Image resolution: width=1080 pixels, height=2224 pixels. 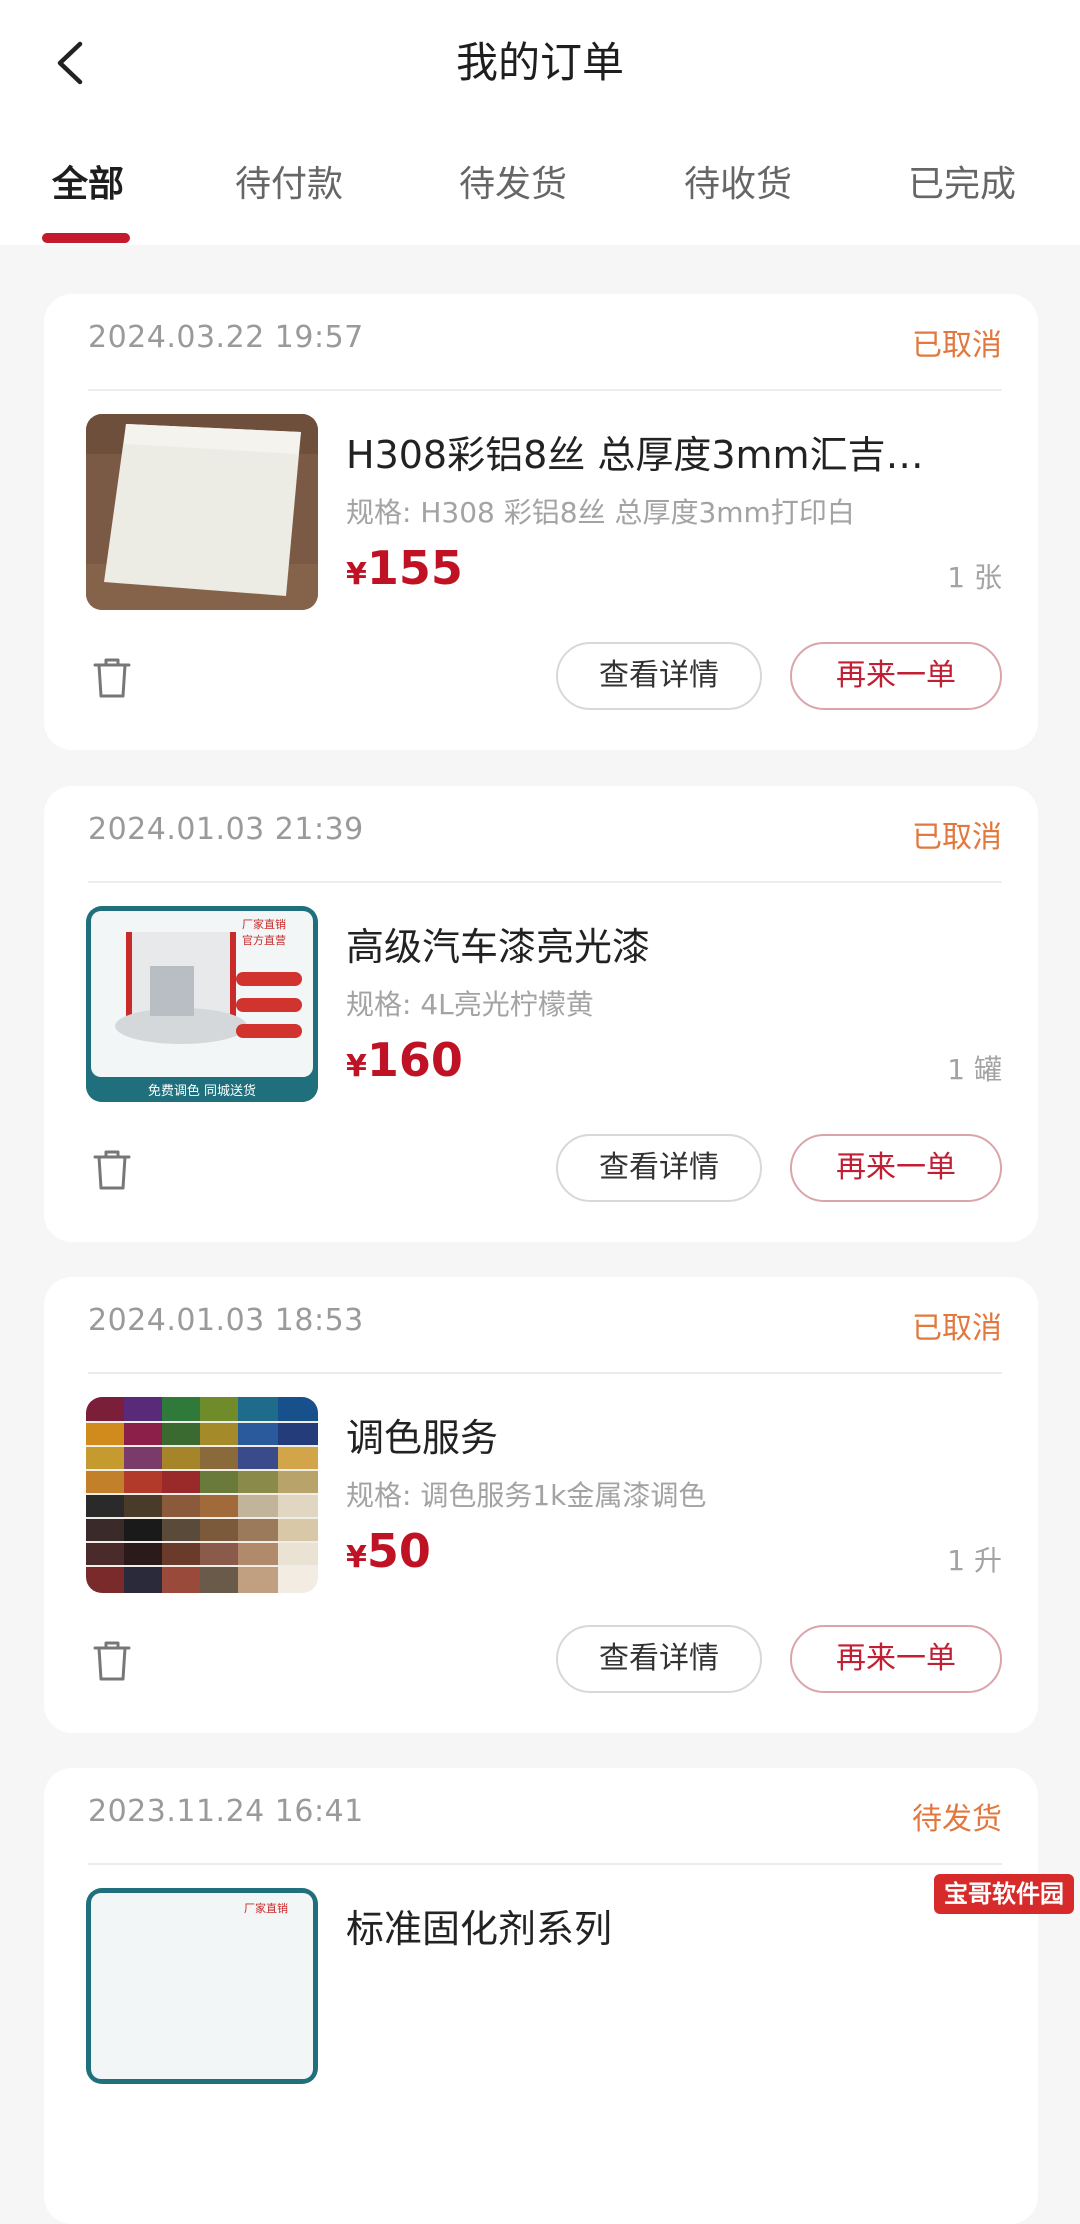 What do you see at coordinates (202, 1091) in the screenshot?
I see `thumb-footer-text: 免费调色 同城送货` at bounding box center [202, 1091].